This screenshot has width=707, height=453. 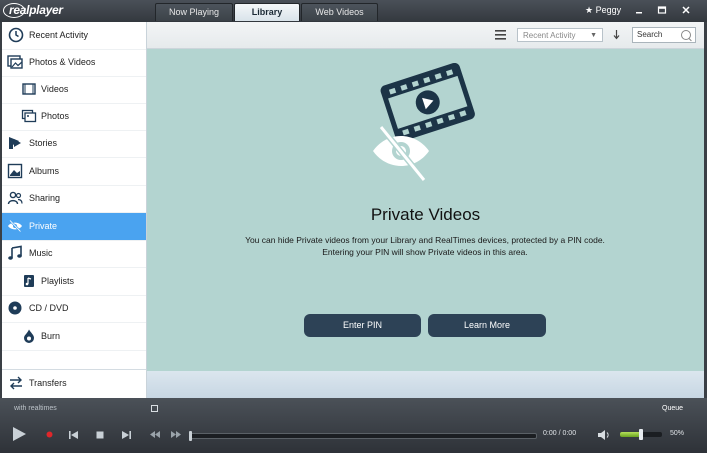 I want to click on sidebar-item-label: Music, so click(x=41, y=253).